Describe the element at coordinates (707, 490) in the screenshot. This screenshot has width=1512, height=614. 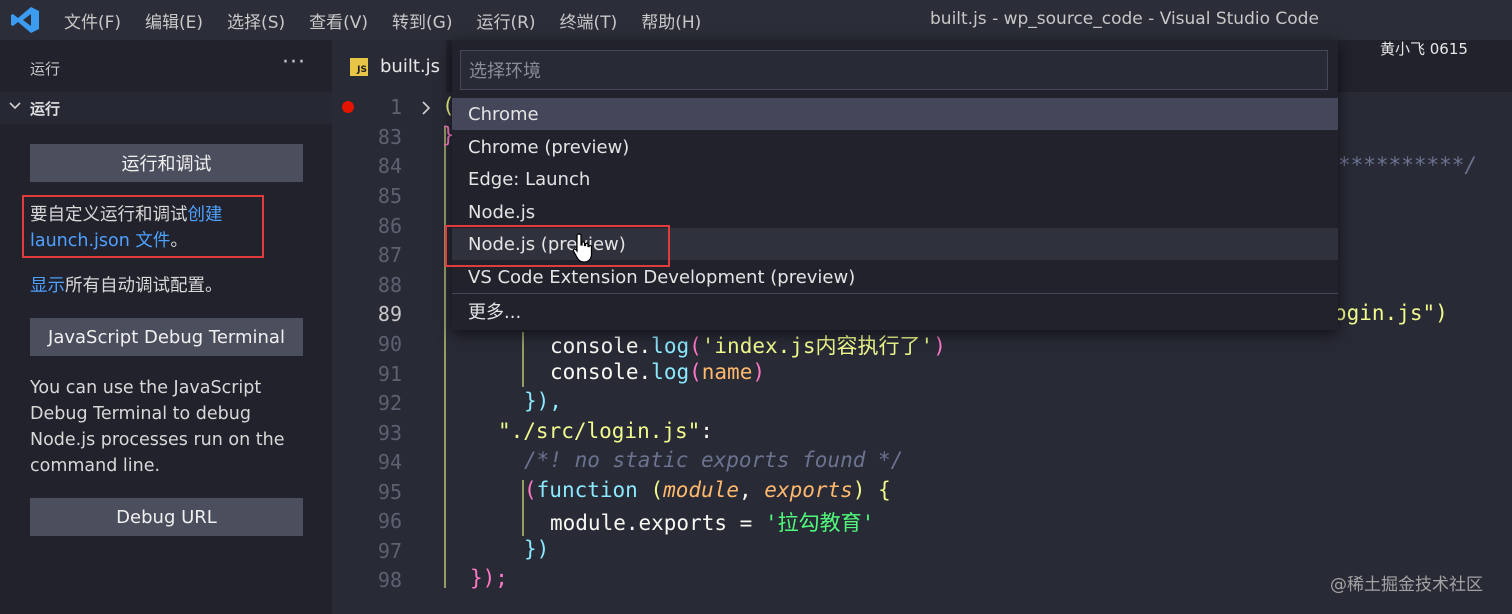
I see `code-line: (function (module, exports) {` at that location.